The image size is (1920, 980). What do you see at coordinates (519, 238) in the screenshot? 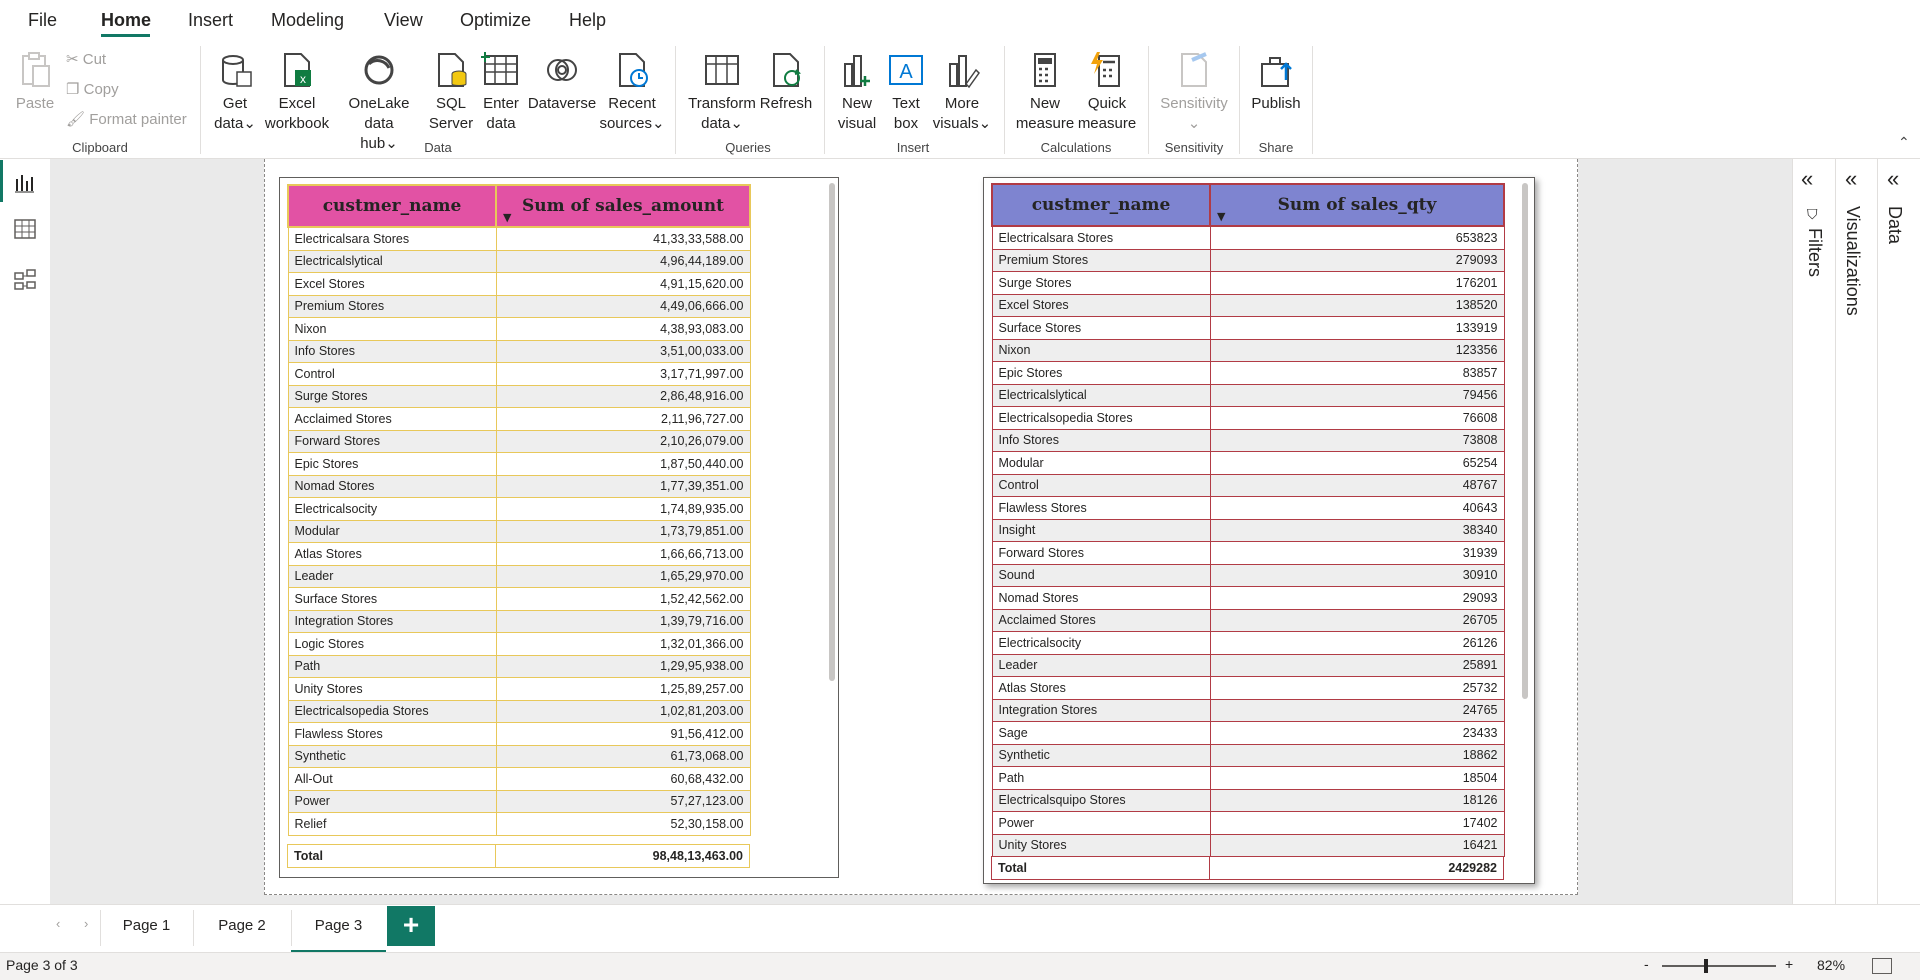
I see `table-row: Electricalsara Stores 41,33,33,588.00` at bounding box center [519, 238].